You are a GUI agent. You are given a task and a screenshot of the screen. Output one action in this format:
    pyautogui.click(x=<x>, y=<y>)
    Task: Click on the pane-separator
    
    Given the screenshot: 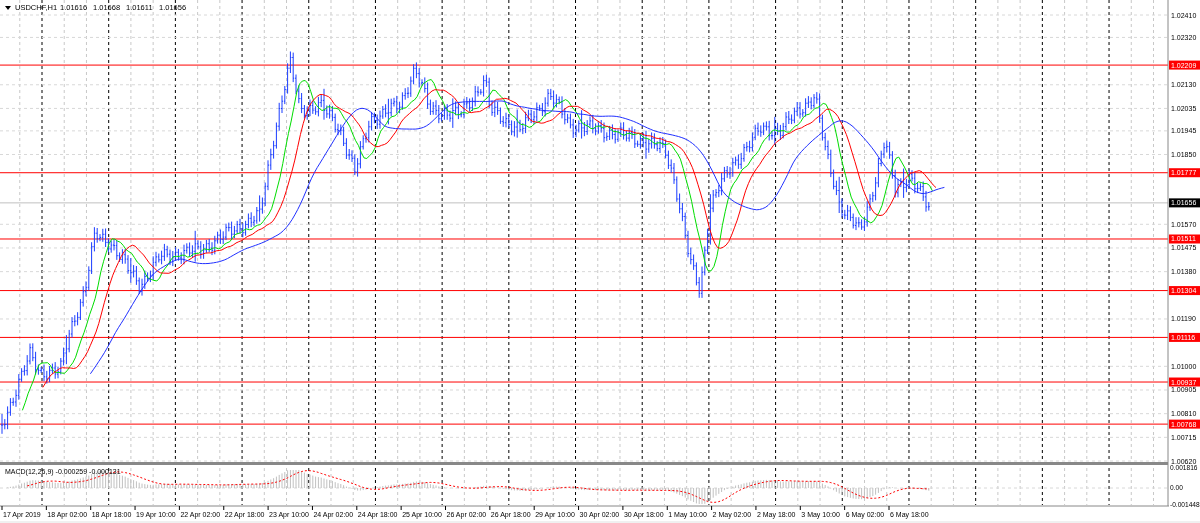 What is the action you would take?
    pyautogui.click(x=584, y=463)
    